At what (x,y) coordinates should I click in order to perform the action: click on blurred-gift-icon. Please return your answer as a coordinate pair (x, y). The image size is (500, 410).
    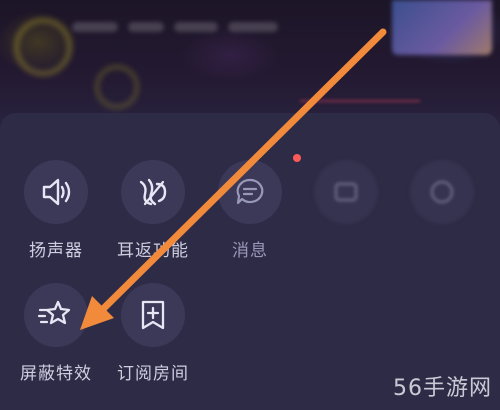
    Looking at the image, I should click on (117, 87).